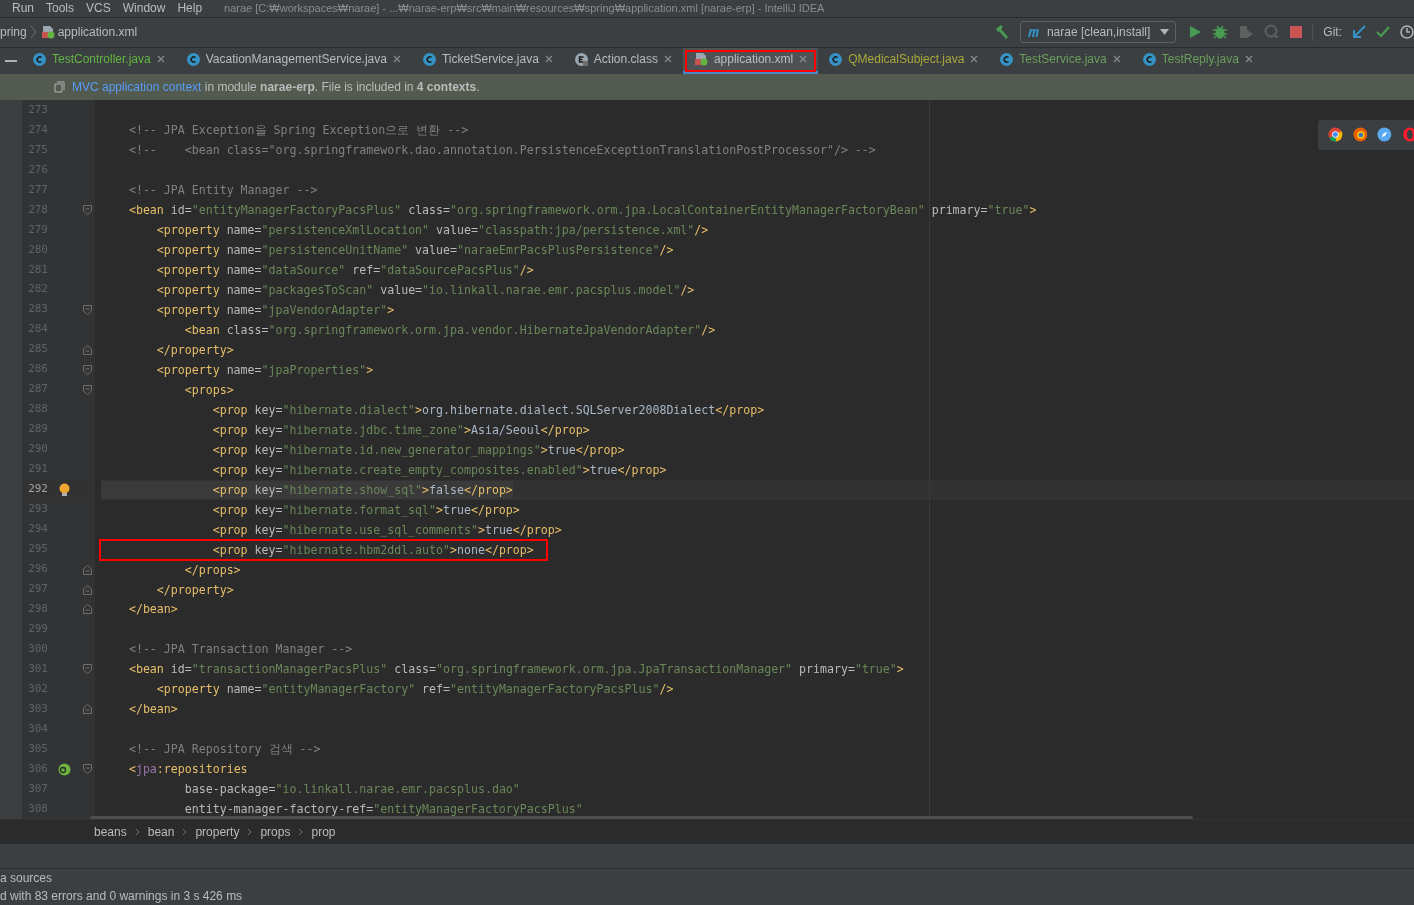  I want to click on path-item: props, so click(275, 832).